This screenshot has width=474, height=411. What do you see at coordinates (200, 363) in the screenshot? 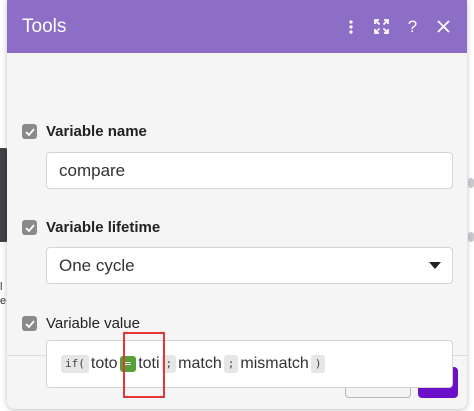
I see `formula-text-match: match` at bounding box center [200, 363].